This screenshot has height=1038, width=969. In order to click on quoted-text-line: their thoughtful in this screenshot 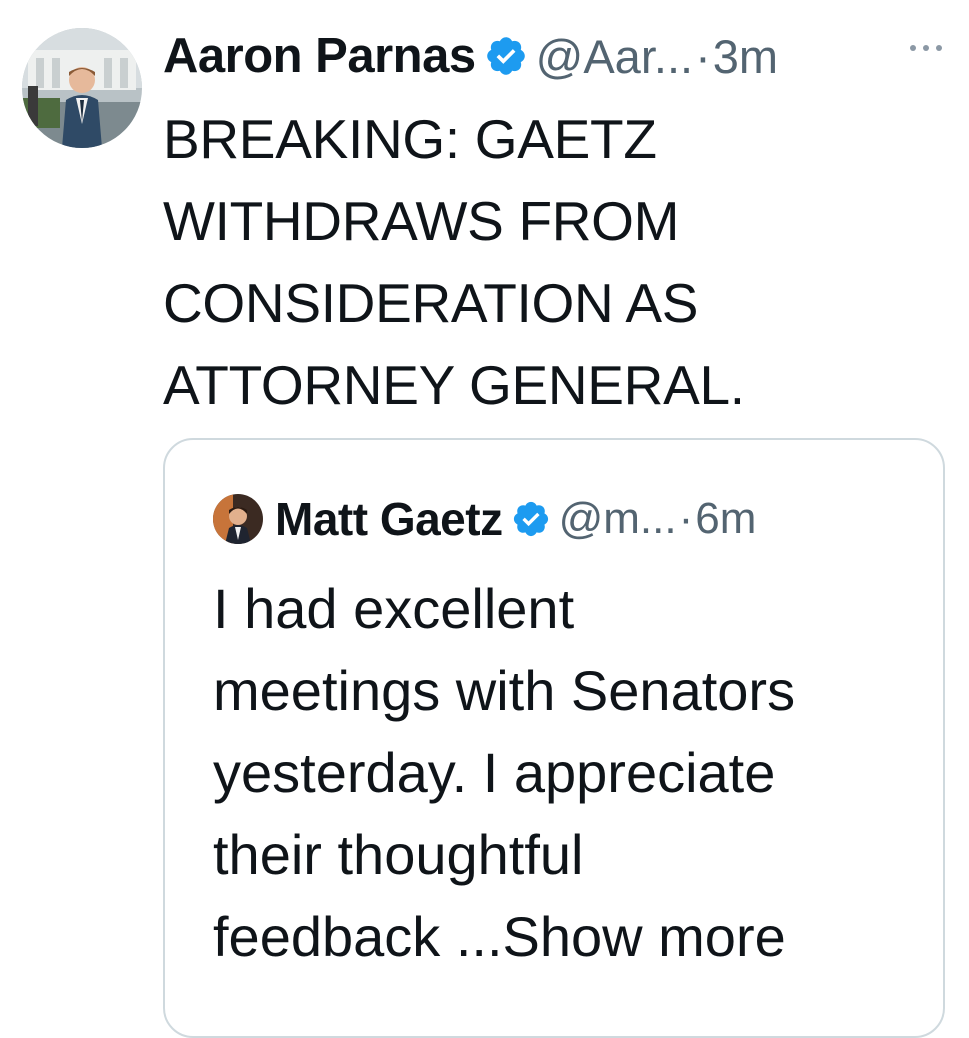, I will do `click(398, 854)`.